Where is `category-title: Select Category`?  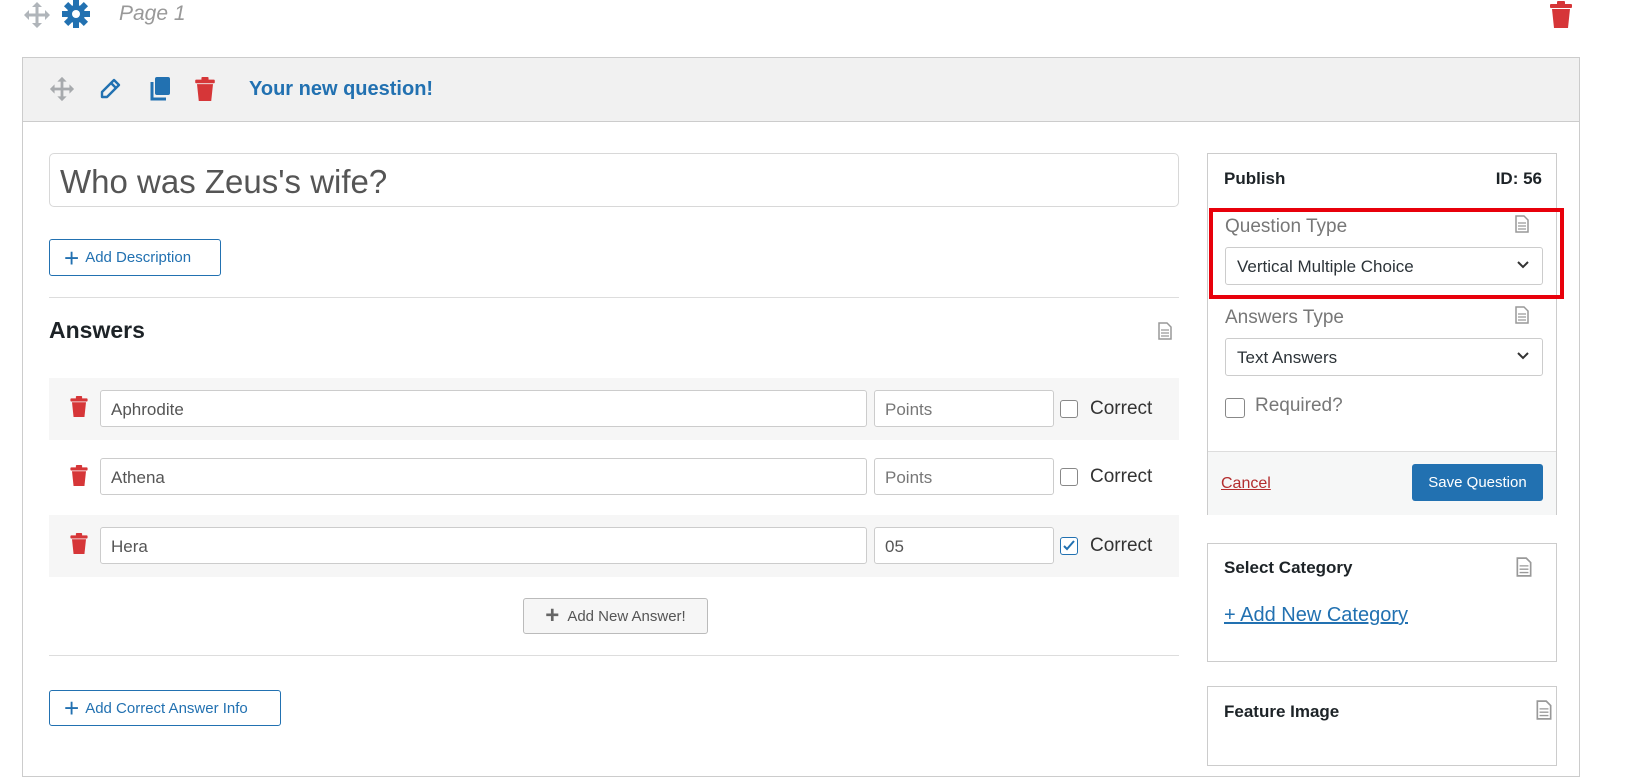 category-title: Select Category is located at coordinates (1288, 567).